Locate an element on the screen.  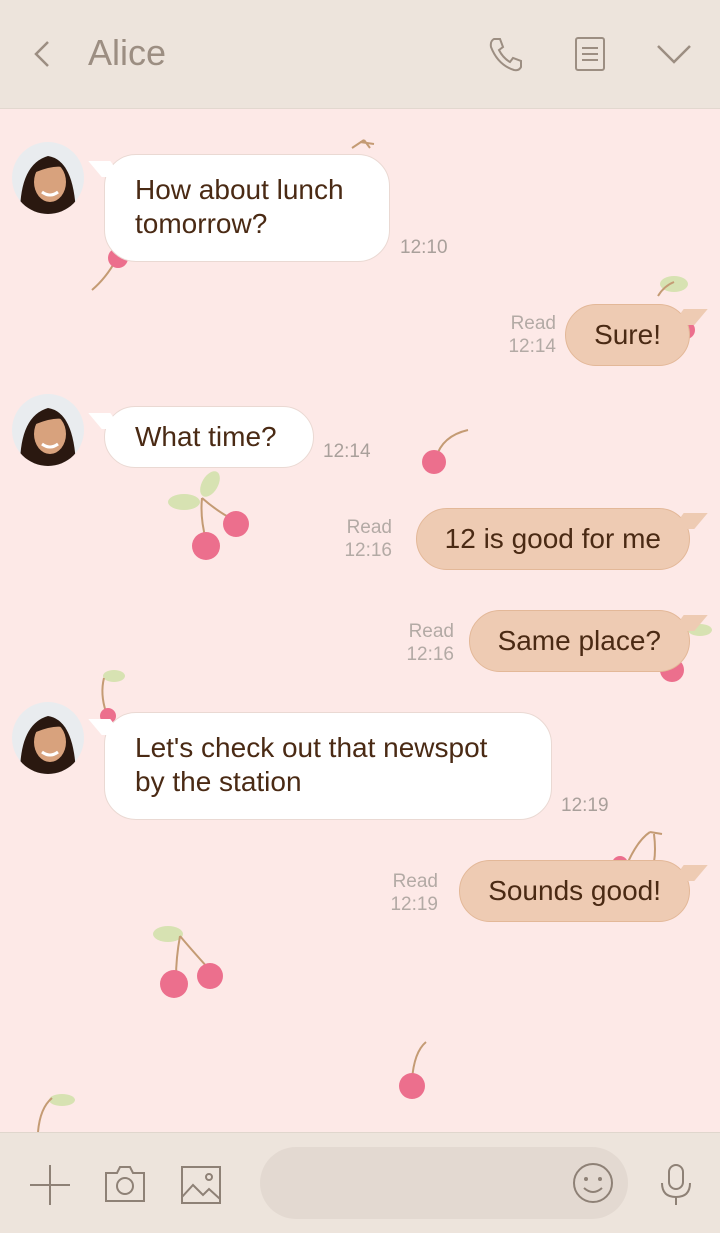
message-bubble-incoming: How about lunch tomorrow? is located at coordinates (247, 208).